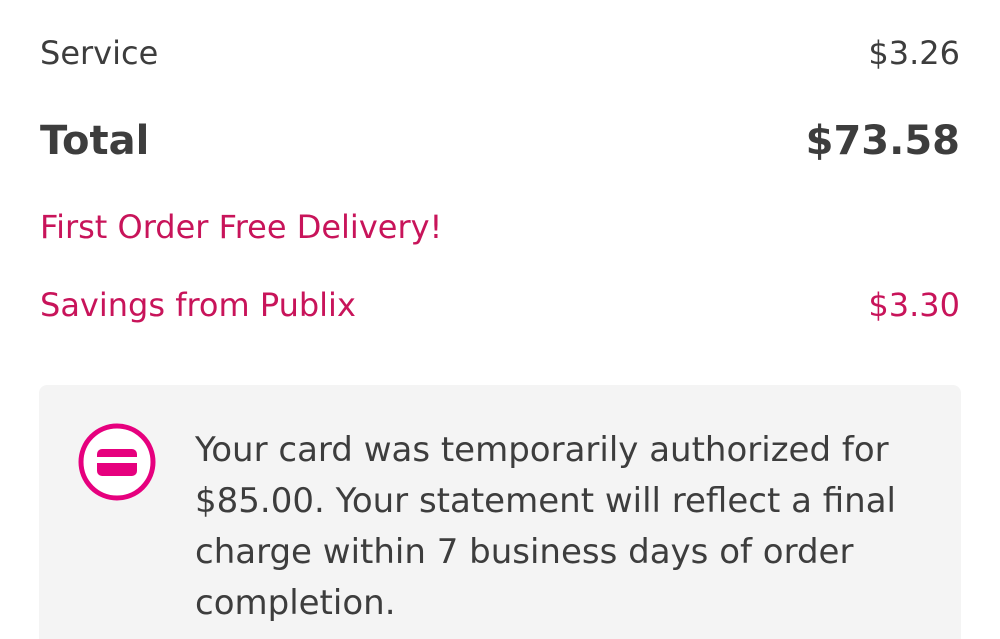  What do you see at coordinates (99, 53) in the screenshot?
I see `service-fee-label: Service` at bounding box center [99, 53].